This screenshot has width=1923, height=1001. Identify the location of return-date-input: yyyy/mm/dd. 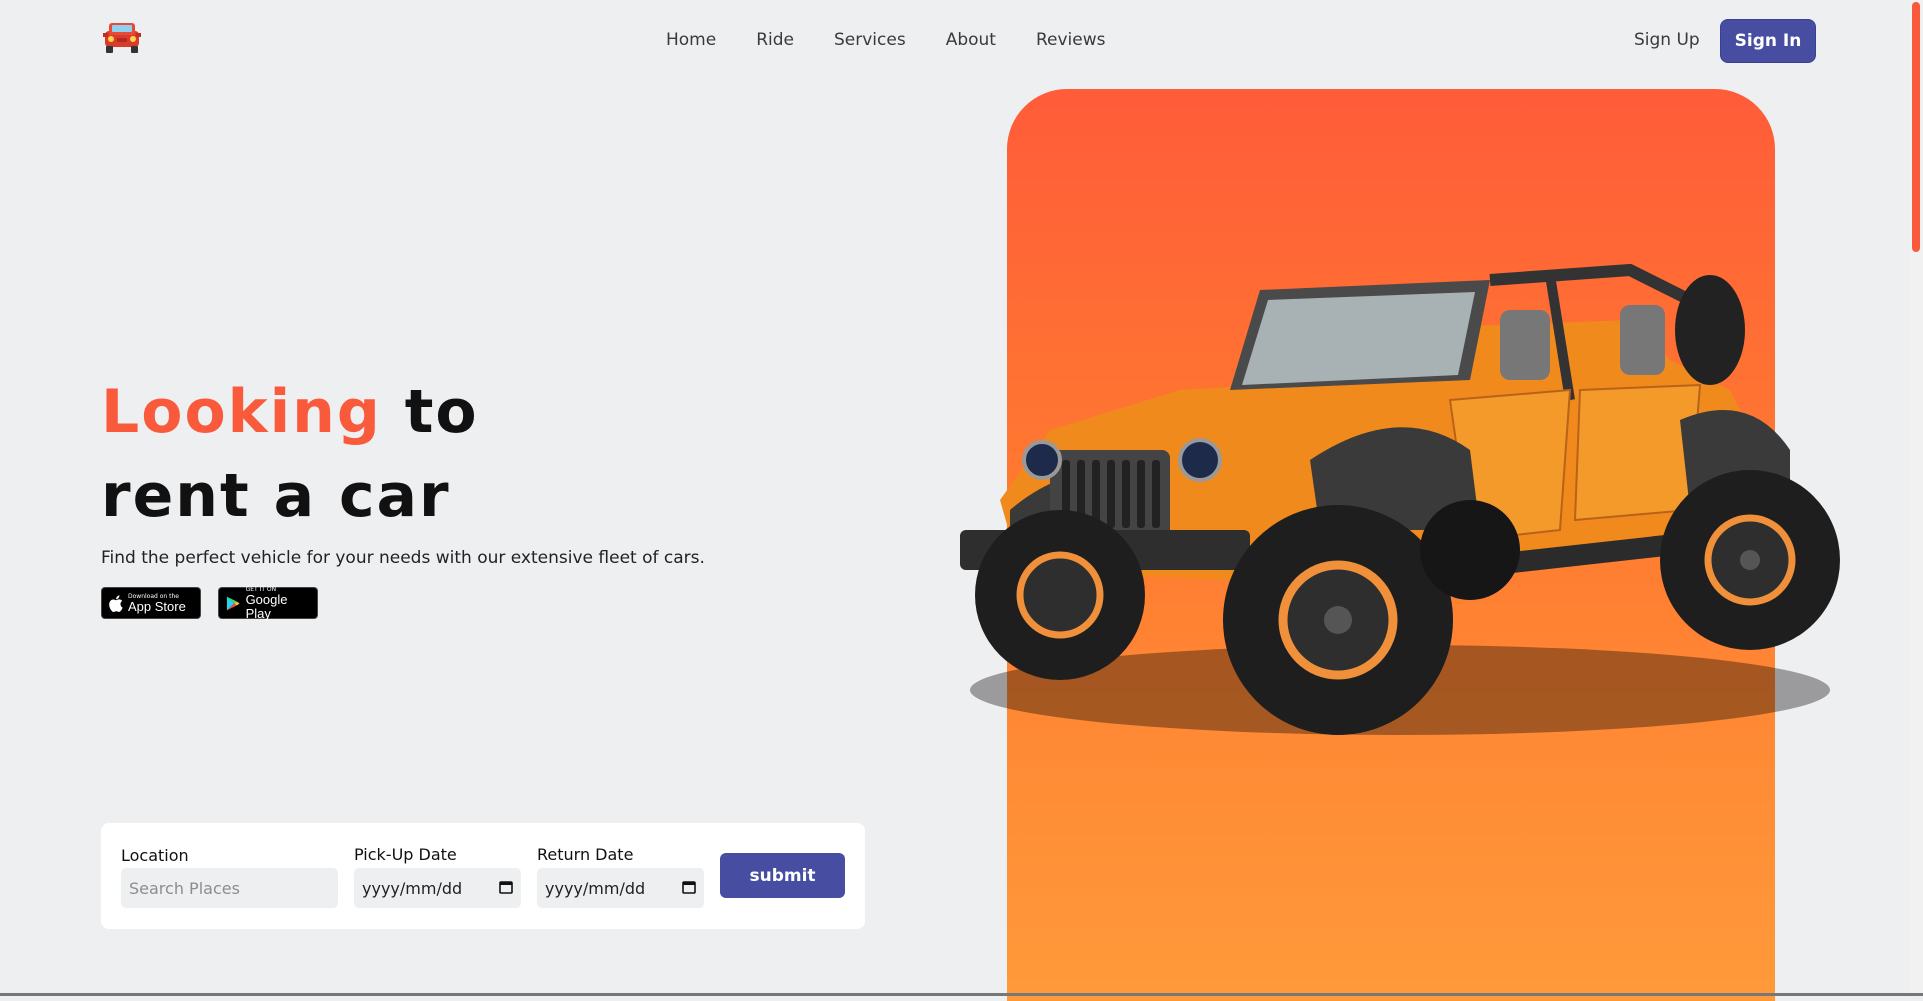
(620, 888).